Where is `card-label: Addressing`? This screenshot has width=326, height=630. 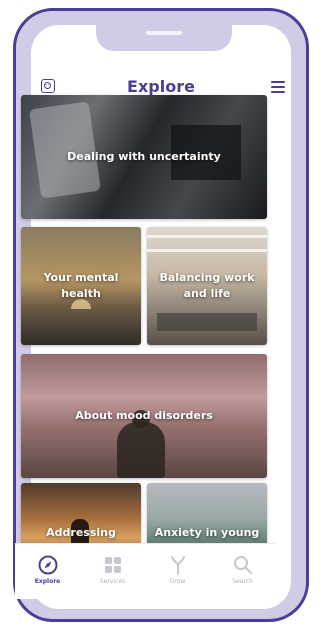
card-label: Addressing is located at coordinates (81, 533).